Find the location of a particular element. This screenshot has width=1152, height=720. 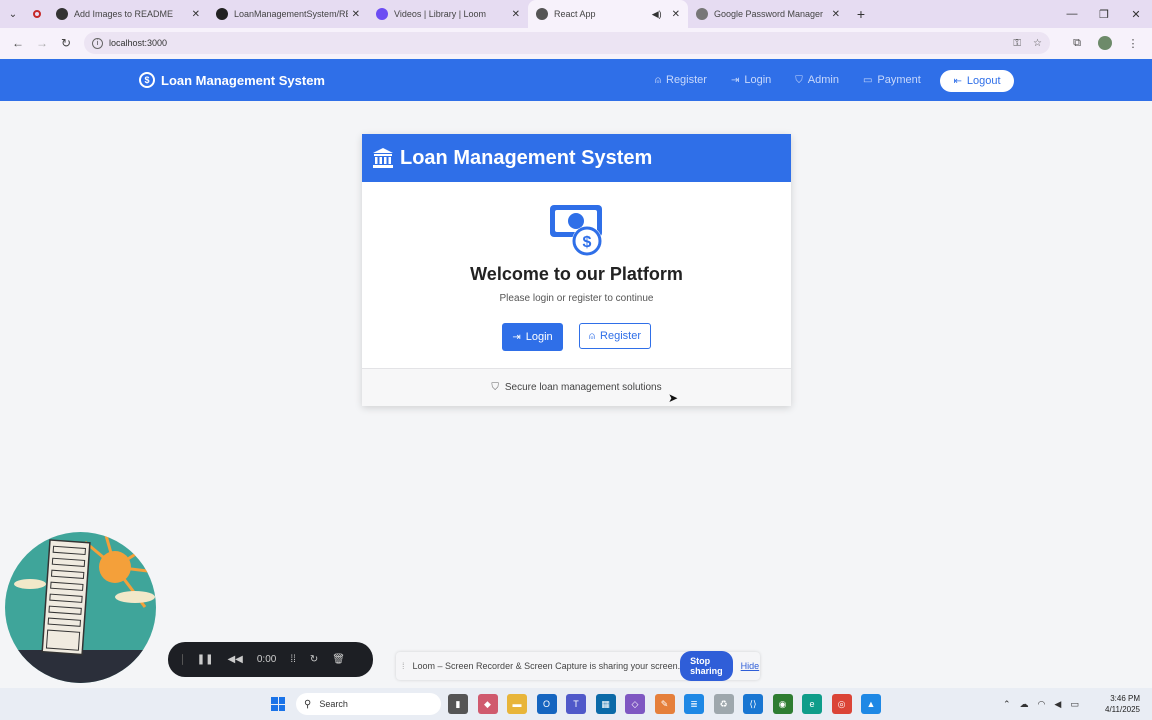

browser-tab-active: React App ◀) ✕ is located at coordinates (608, 14).